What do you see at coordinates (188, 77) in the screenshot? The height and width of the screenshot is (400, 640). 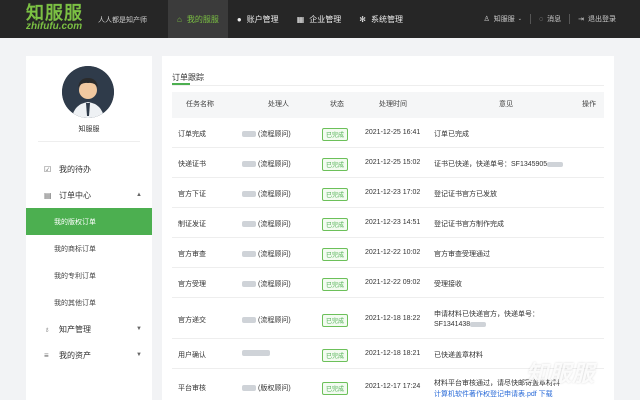 I see `page-title: 订单跟踪` at bounding box center [188, 77].